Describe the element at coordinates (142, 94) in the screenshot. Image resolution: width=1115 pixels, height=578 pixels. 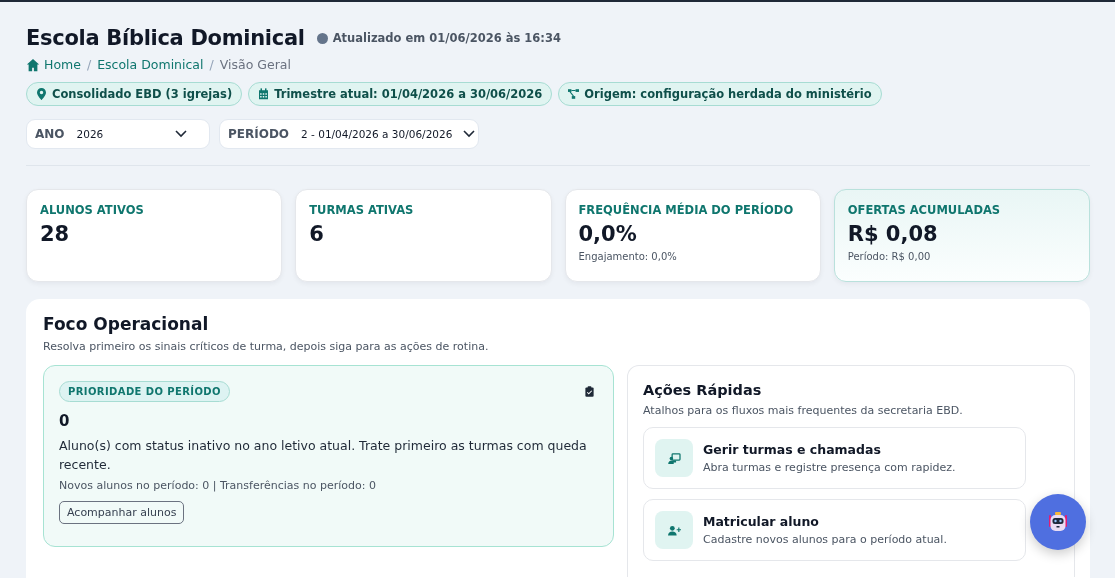
I see `chip-label: Consolidado EBD (3 igrejas)` at that location.